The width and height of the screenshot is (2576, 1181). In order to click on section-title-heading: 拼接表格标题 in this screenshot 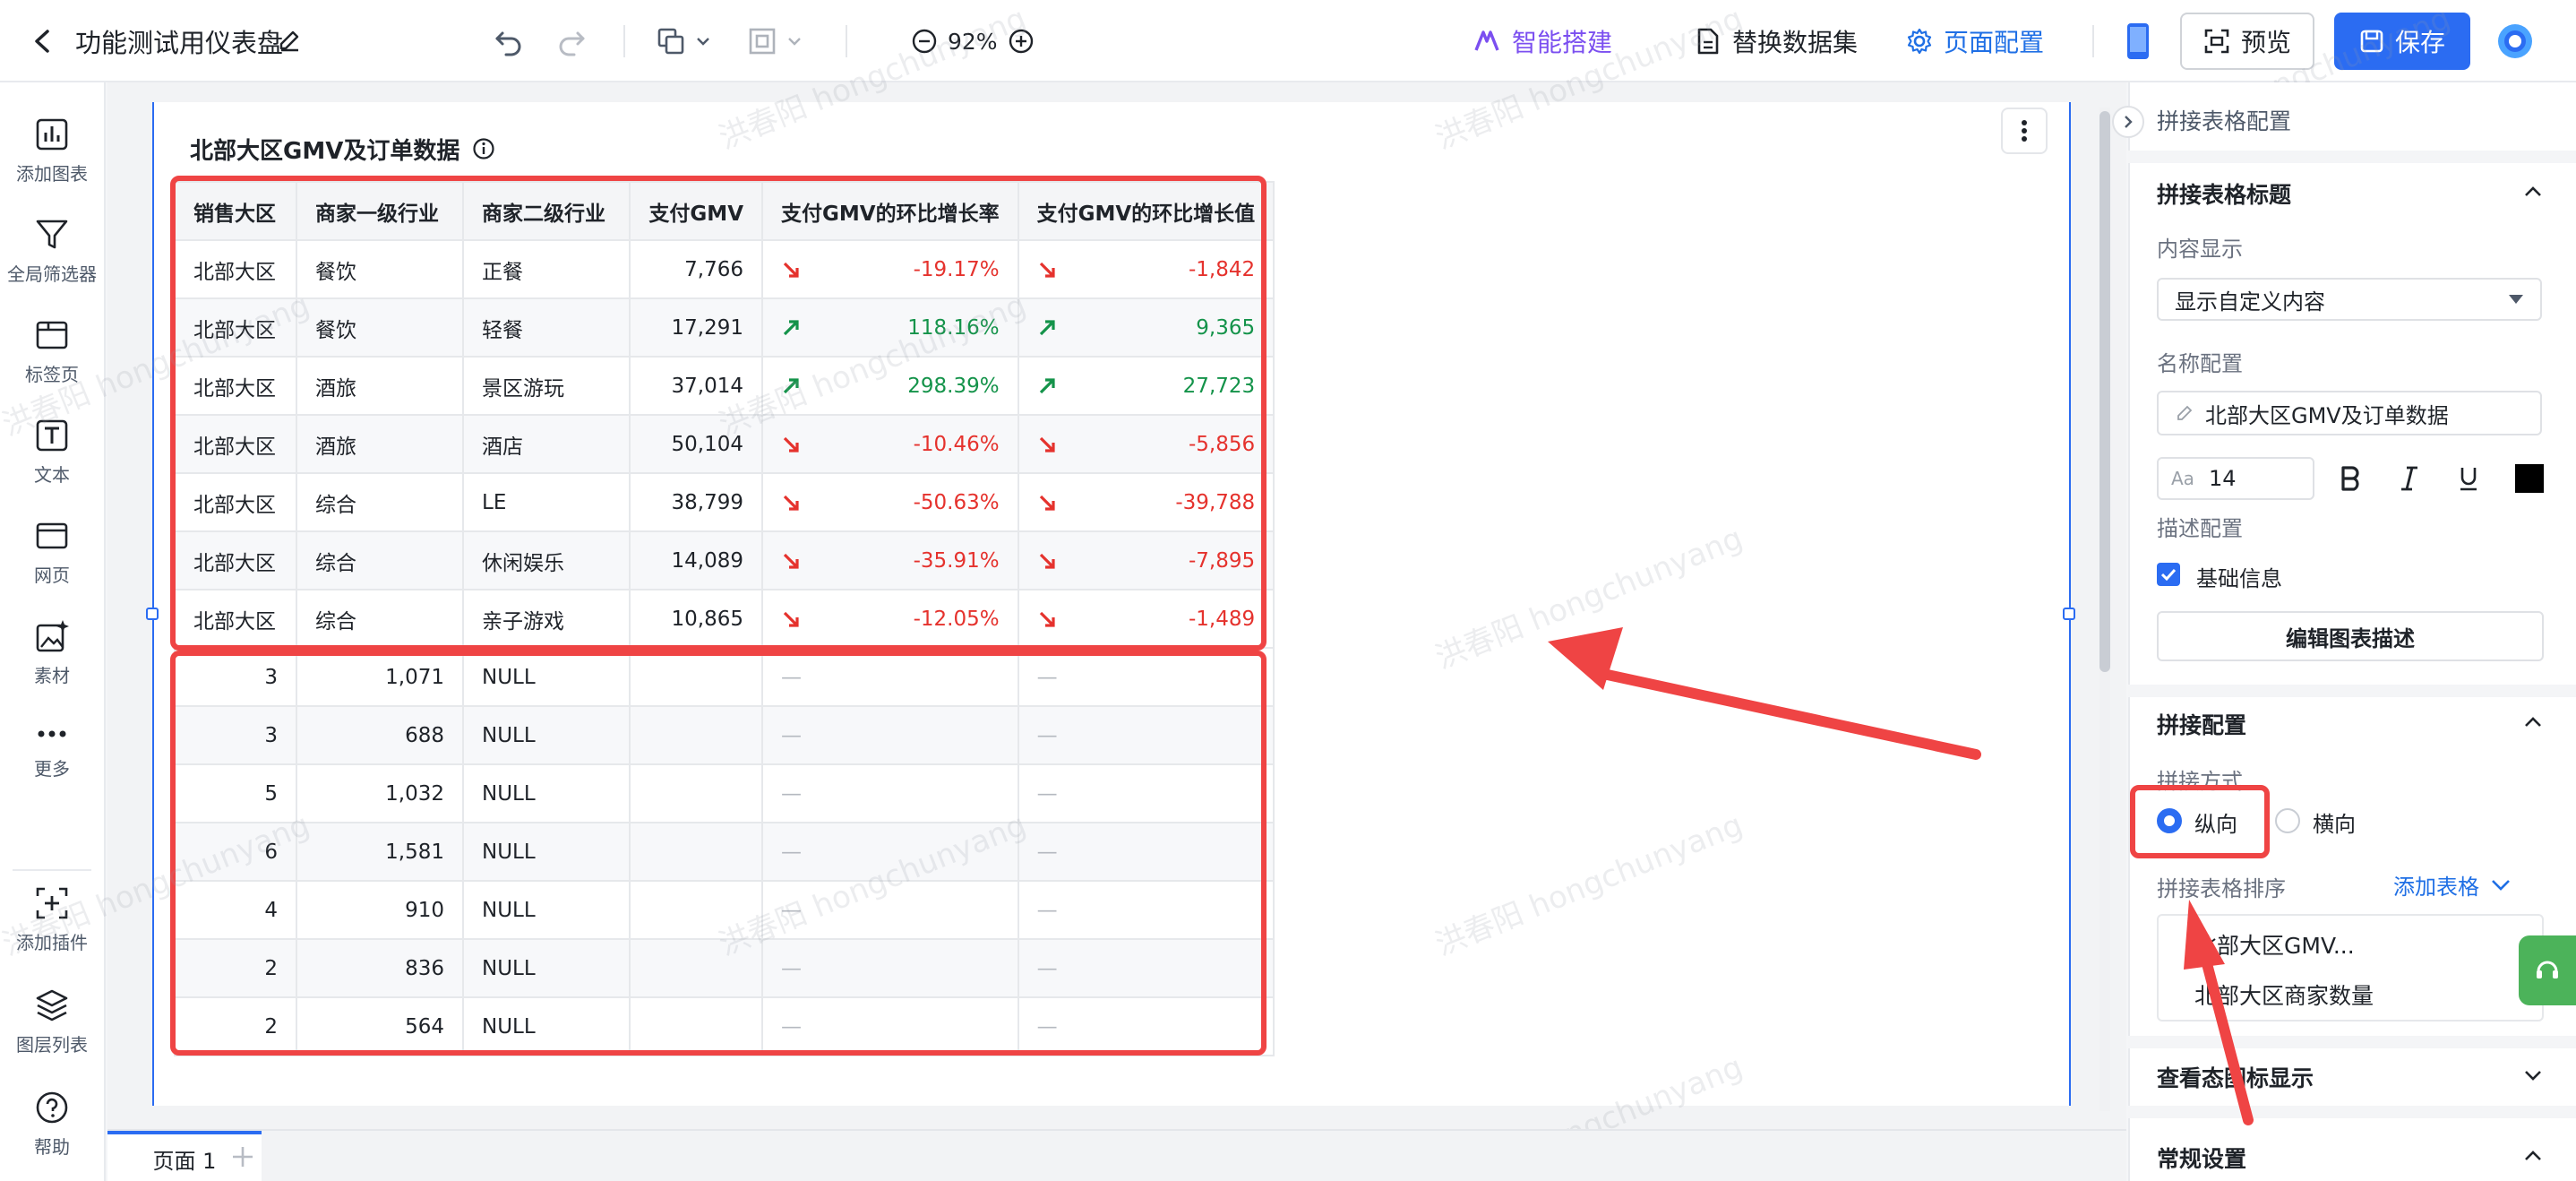, I will do `click(2224, 193)`.